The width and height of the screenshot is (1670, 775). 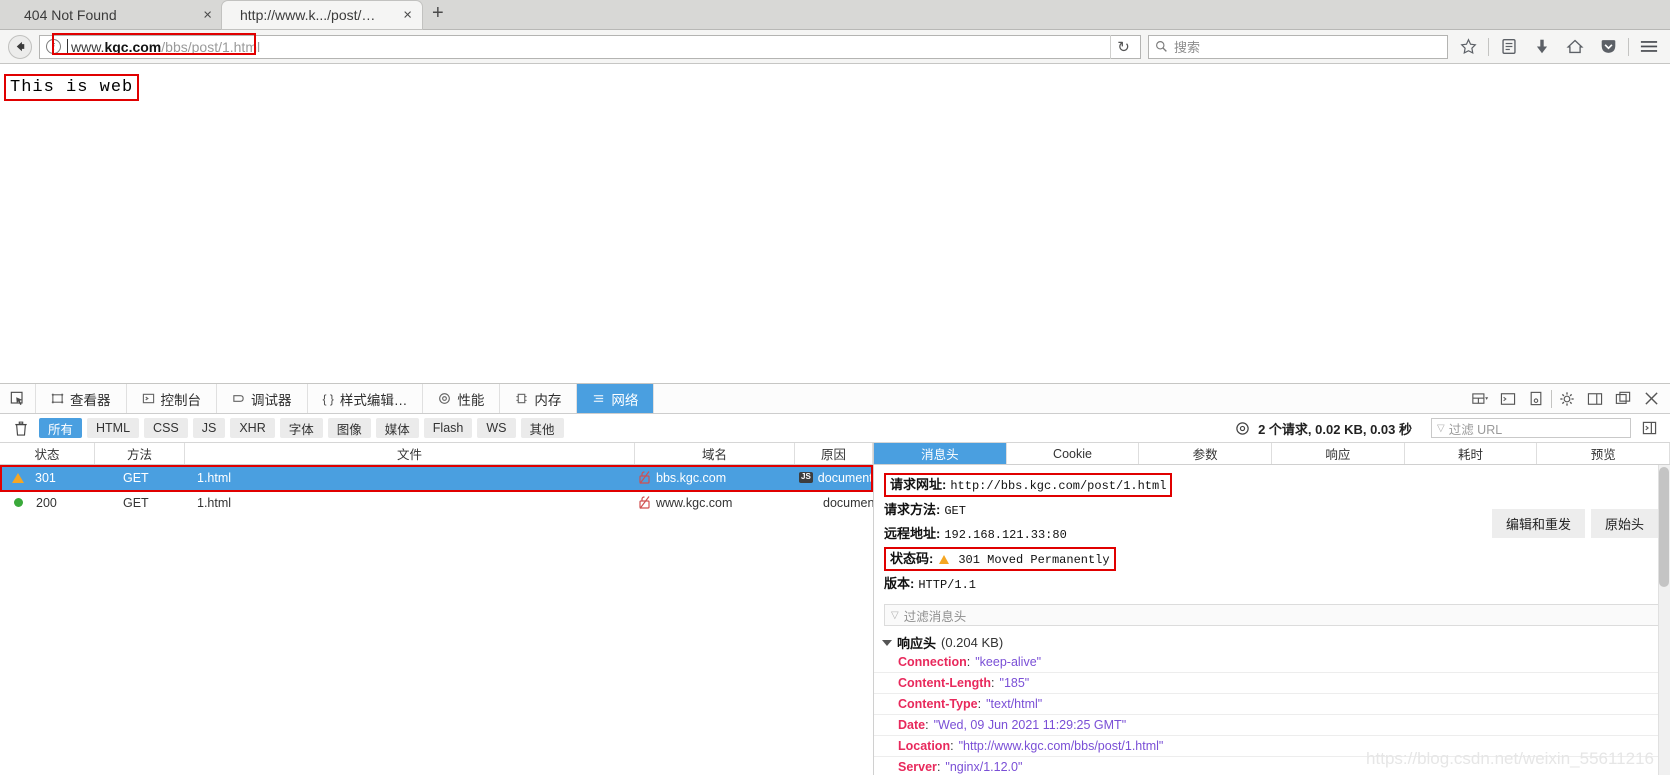 I want to click on status-code: 200, so click(x=46, y=502).